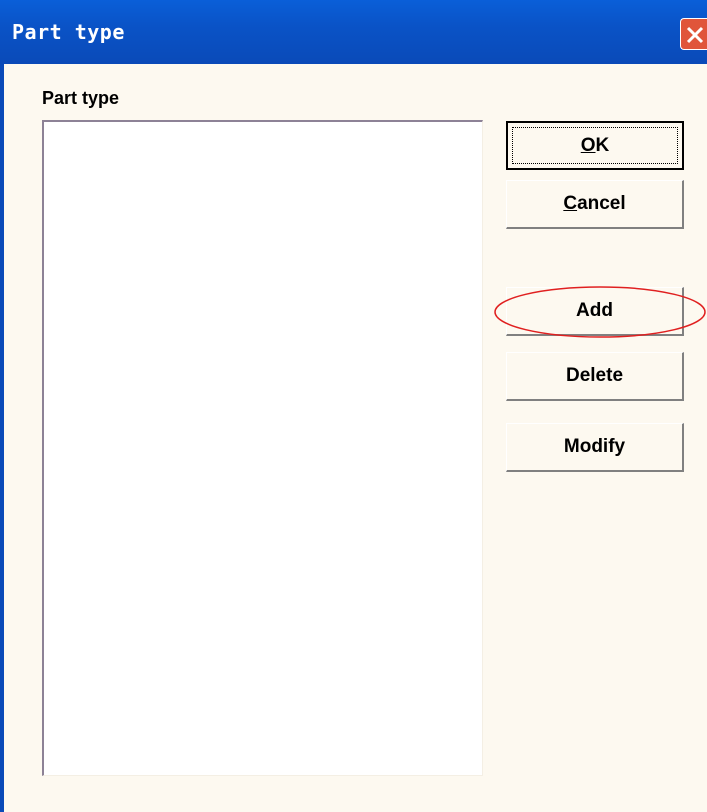 The height and width of the screenshot is (812, 707). What do you see at coordinates (81, 98) in the screenshot?
I see `part-type-list-label: Part type` at bounding box center [81, 98].